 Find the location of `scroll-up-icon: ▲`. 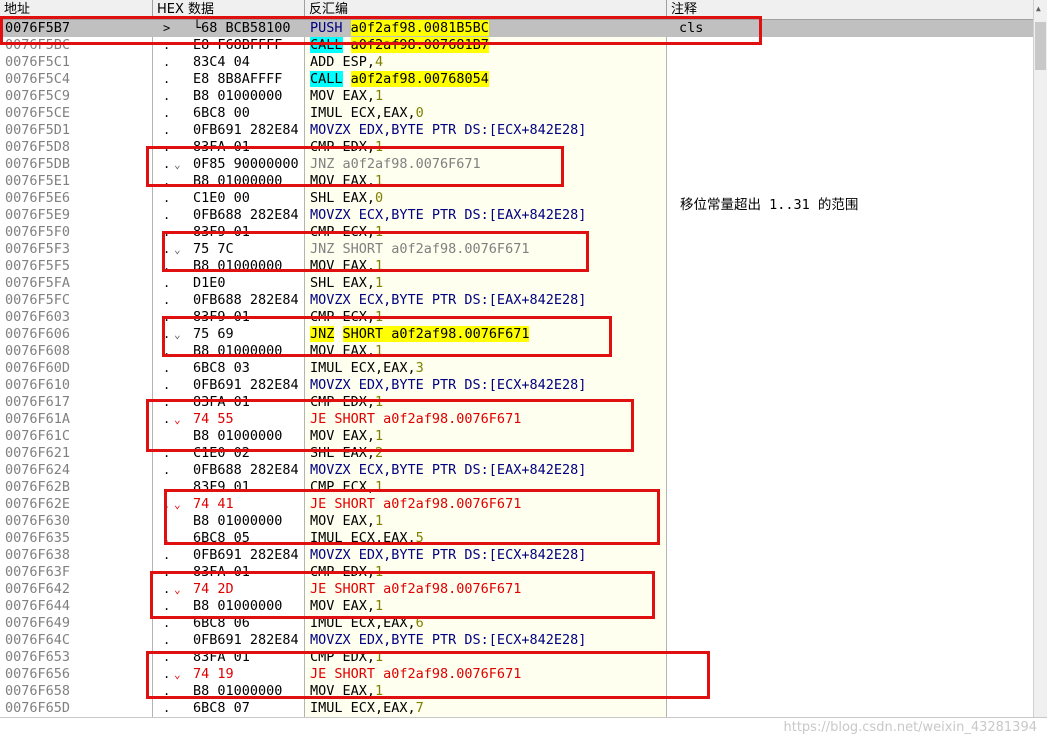

scroll-up-icon: ▲ is located at coordinates (1038, 8).